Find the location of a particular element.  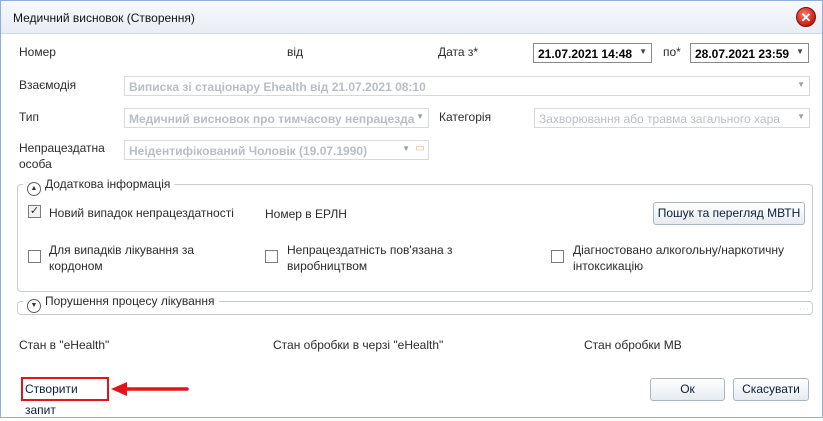

type-label: Тип is located at coordinates (29, 117).